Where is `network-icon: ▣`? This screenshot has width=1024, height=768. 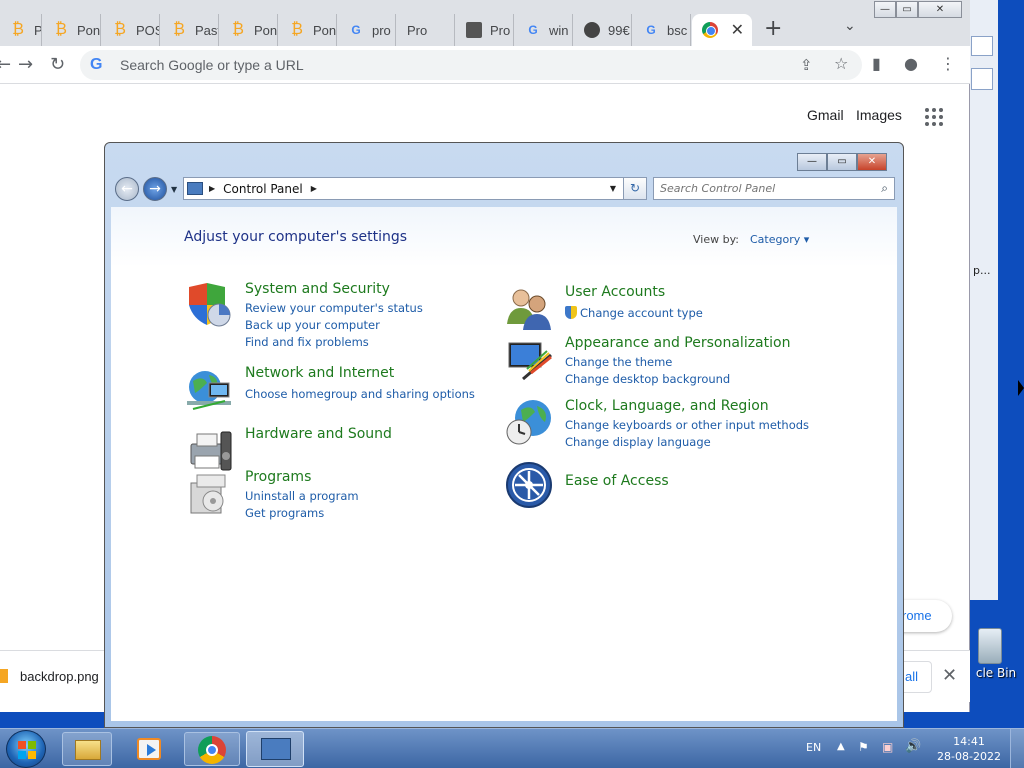
network-icon: ▣ is located at coordinates (887, 747).